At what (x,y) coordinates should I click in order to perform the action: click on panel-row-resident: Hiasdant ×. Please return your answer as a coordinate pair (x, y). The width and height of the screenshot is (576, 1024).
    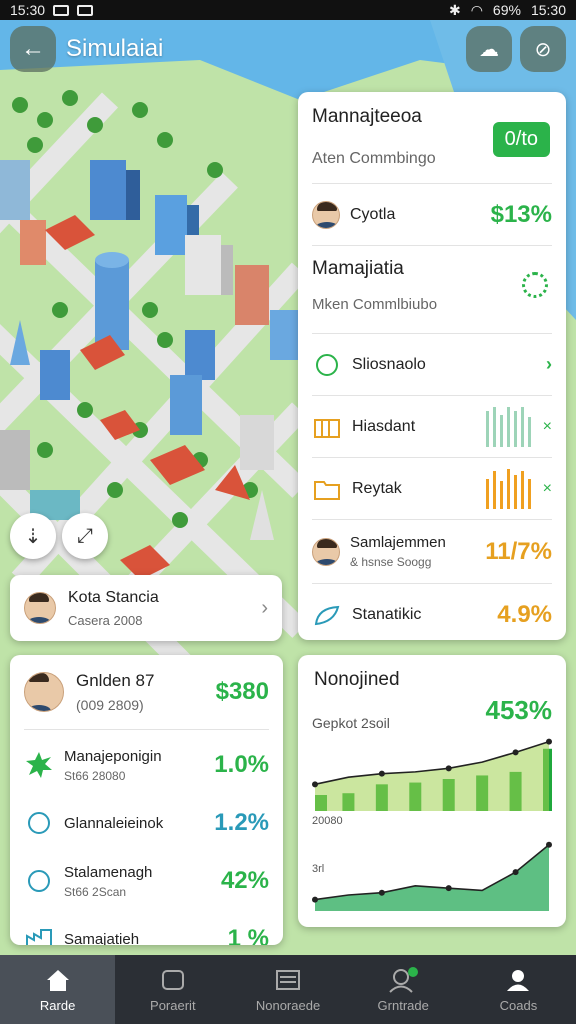
    Looking at the image, I should click on (432, 427).